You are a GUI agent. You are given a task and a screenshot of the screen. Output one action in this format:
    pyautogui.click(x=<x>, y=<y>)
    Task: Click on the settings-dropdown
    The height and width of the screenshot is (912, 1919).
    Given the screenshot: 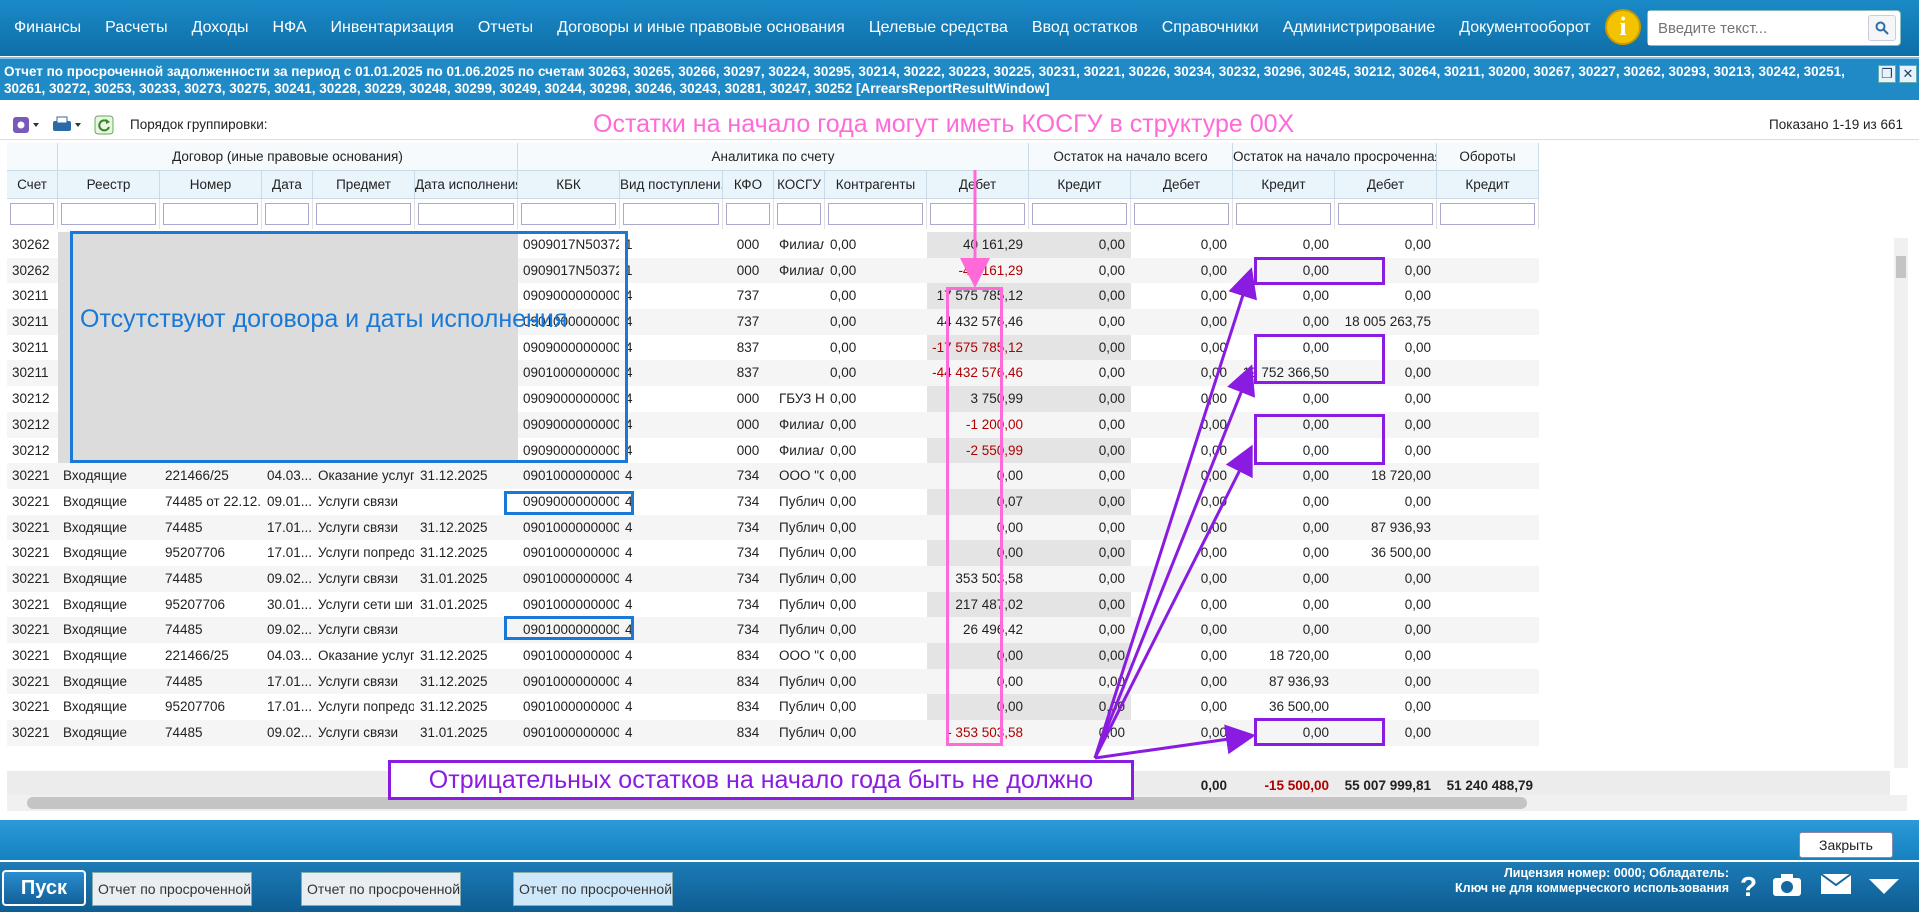 What is the action you would take?
    pyautogui.click(x=26, y=125)
    